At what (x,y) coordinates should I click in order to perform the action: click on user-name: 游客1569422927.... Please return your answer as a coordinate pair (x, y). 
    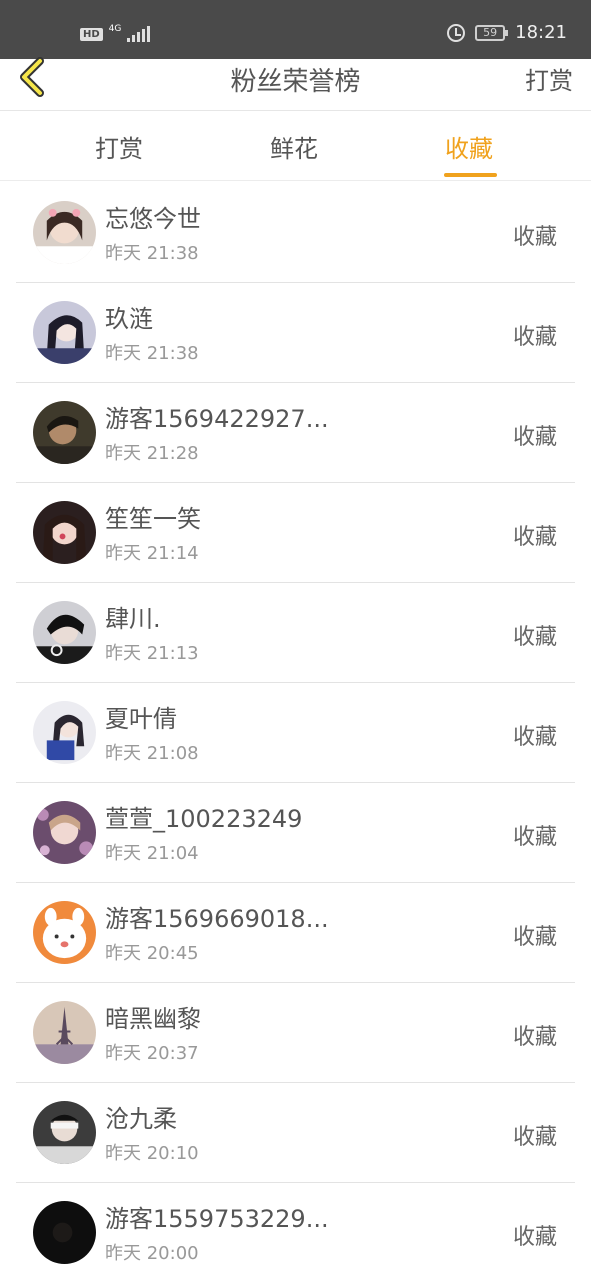
    Looking at the image, I should click on (217, 419).